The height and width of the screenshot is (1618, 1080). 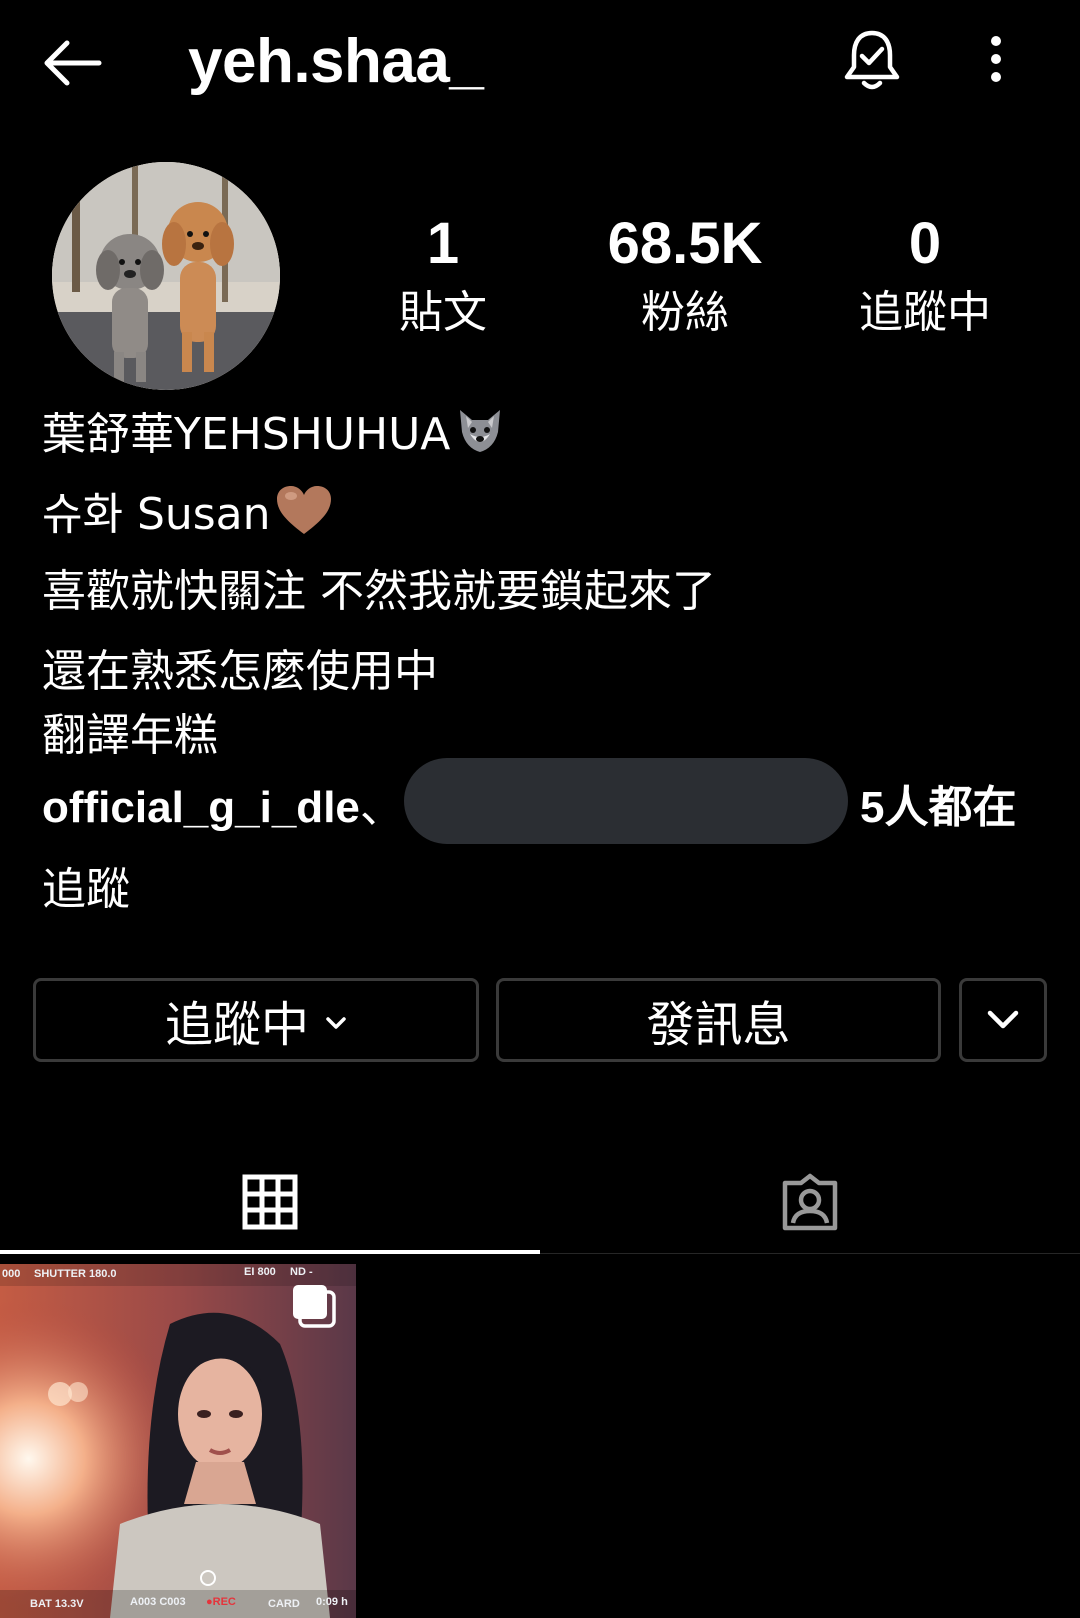 I want to click on followed-by-count: 5人都在, so click(x=938, y=807).